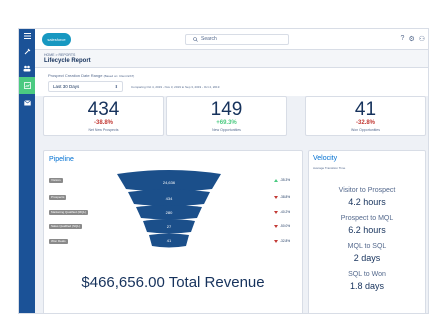  I want to click on brand-logo: salesforce, so click(56, 39).